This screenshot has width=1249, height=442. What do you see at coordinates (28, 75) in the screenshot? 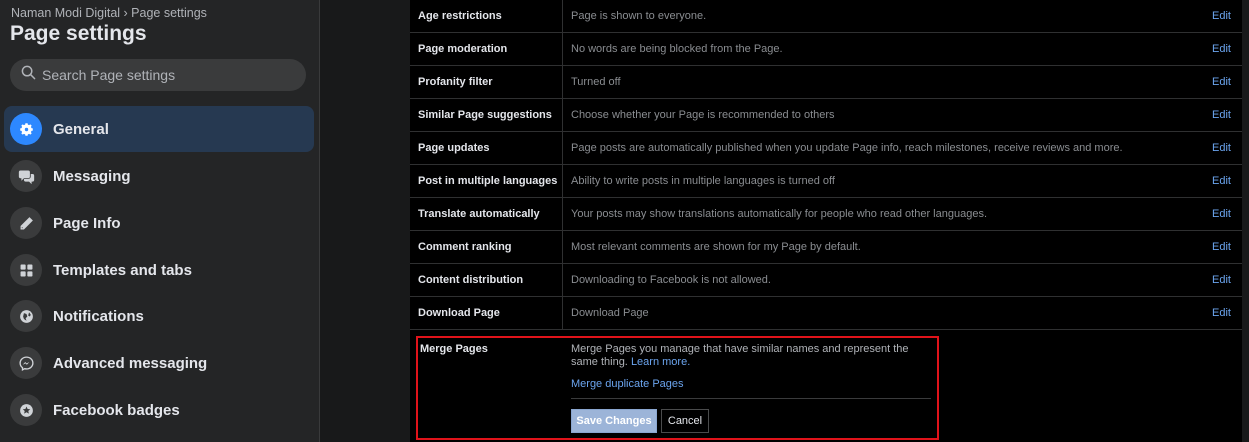
I see `search-icon` at bounding box center [28, 75].